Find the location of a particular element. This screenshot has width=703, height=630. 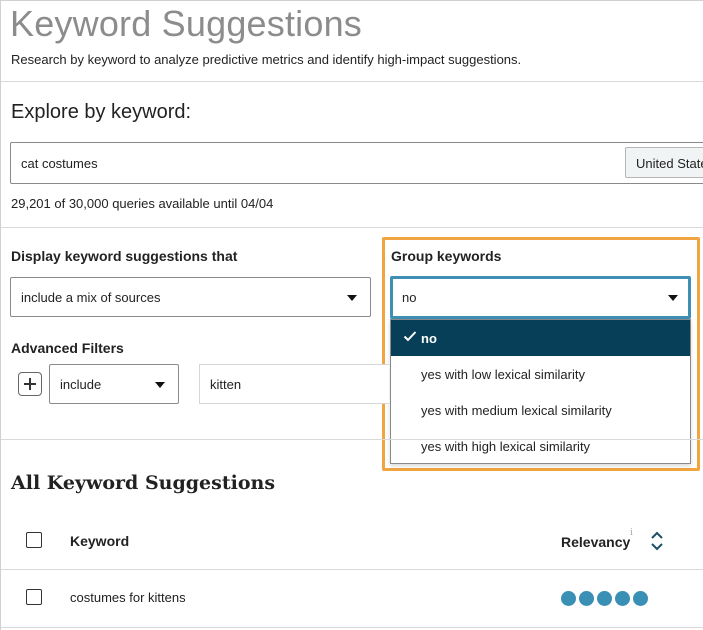

row-checkbox is located at coordinates (34, 597).